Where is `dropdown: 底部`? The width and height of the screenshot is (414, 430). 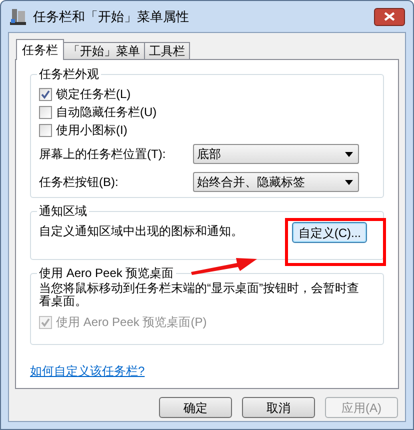
dropdown: 底部 is located at coordinates (276, 154).